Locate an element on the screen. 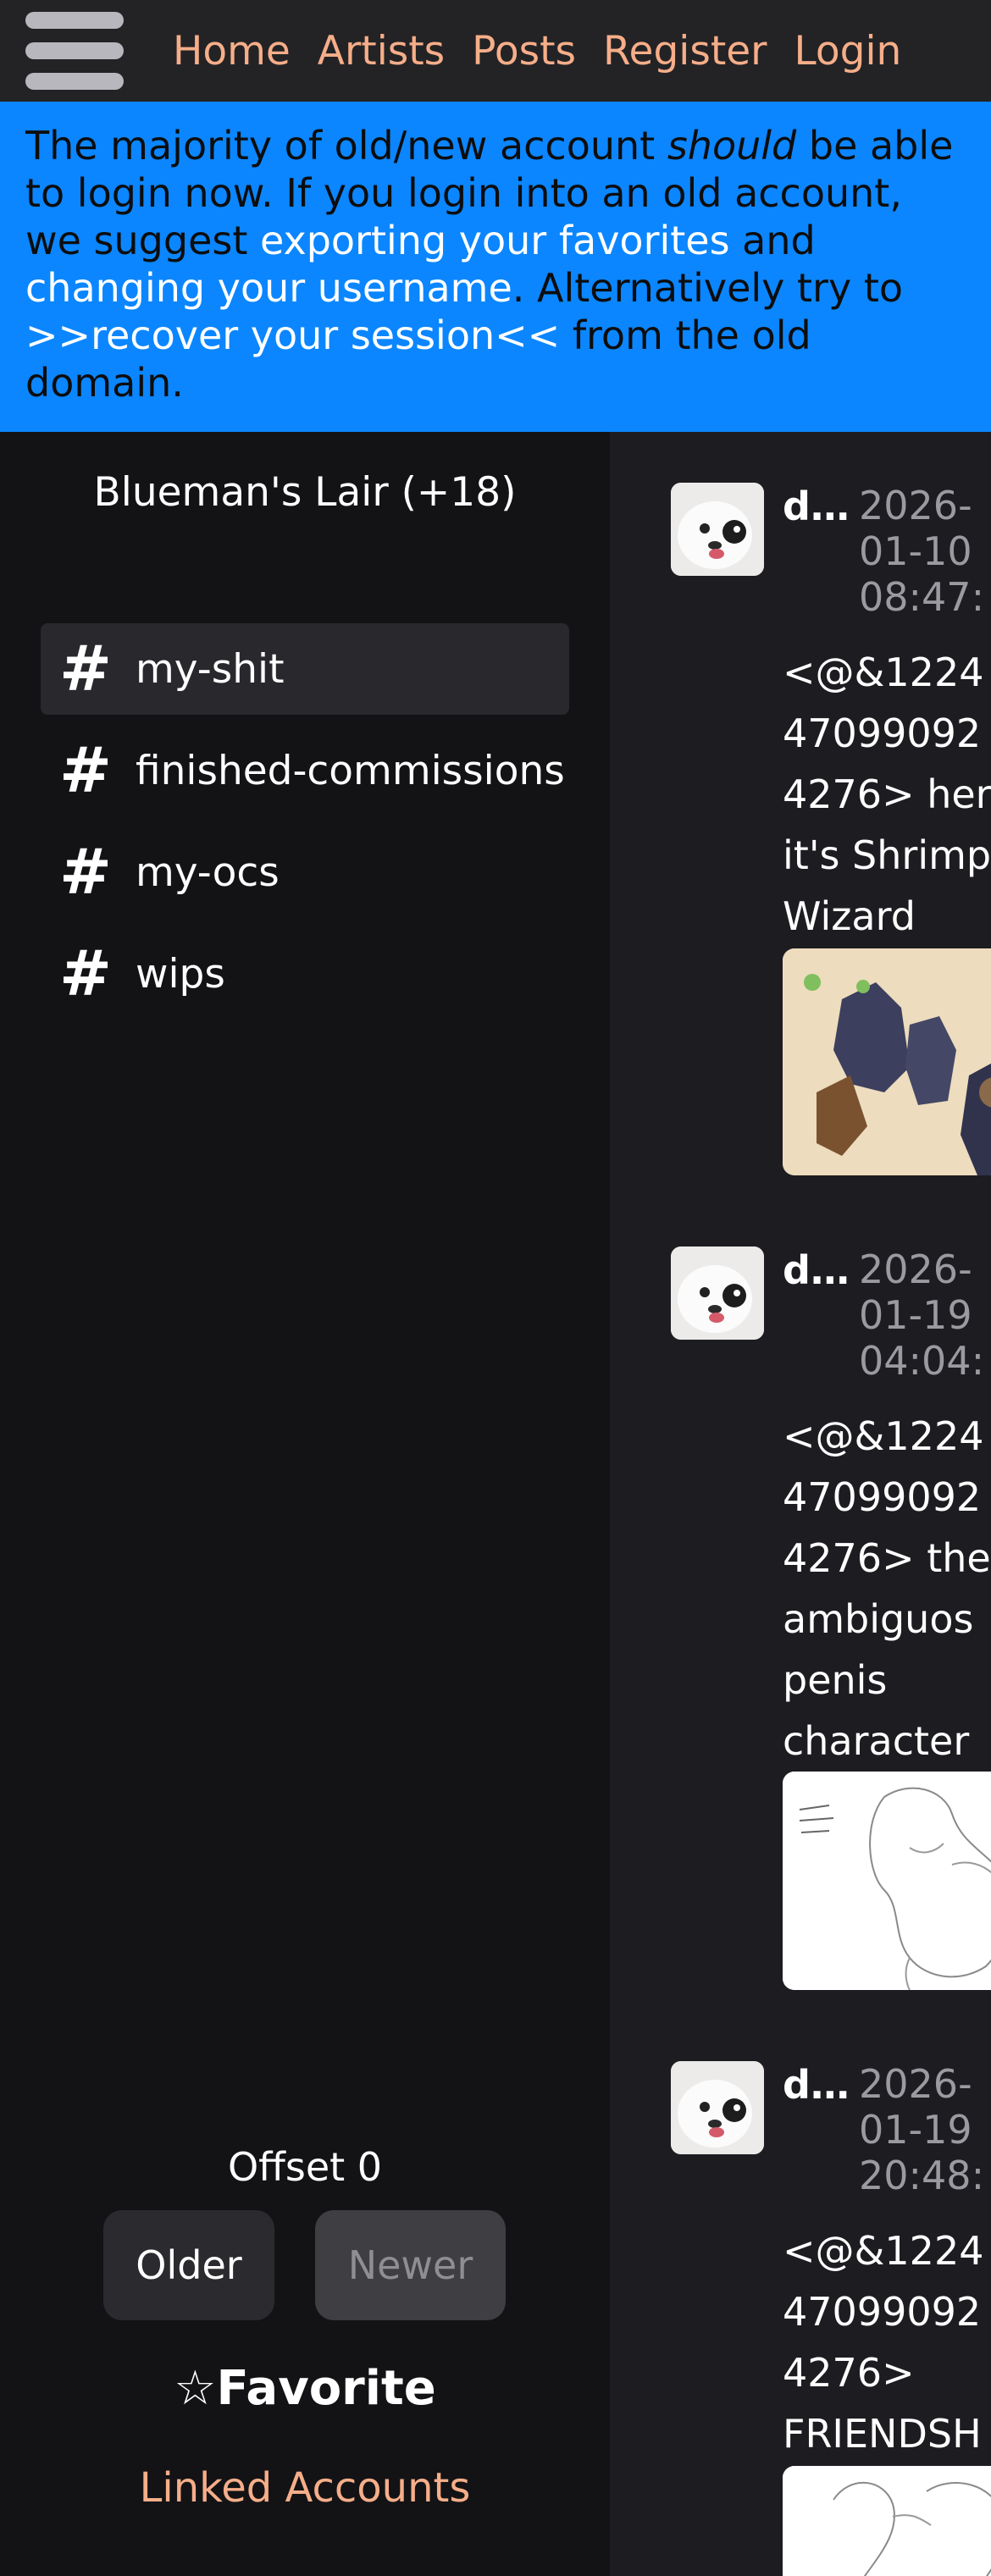  message-timestamp: 2026- 01-19 20:48: is located at coordinates (922, 2129).